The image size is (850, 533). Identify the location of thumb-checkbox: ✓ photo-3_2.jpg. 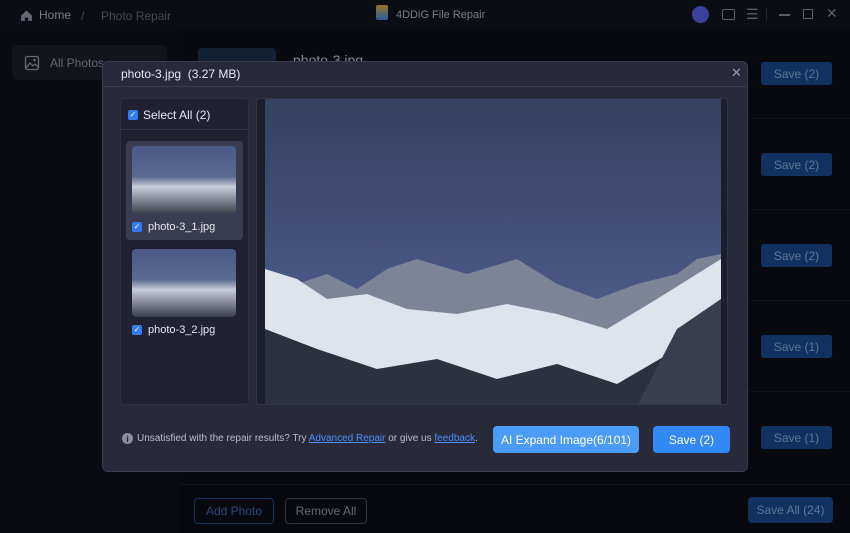
(173, 330).